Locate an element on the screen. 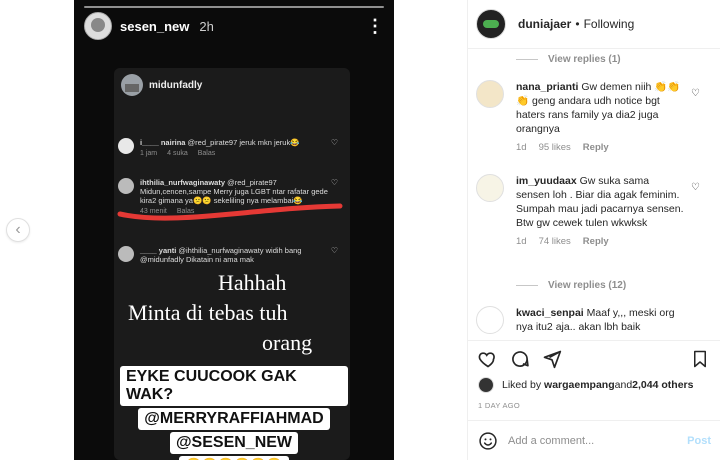 Image resolution: width=720 pixels, height=461 pixels. chevron-left-icon: ‹ is located at coordinates (18, 229).